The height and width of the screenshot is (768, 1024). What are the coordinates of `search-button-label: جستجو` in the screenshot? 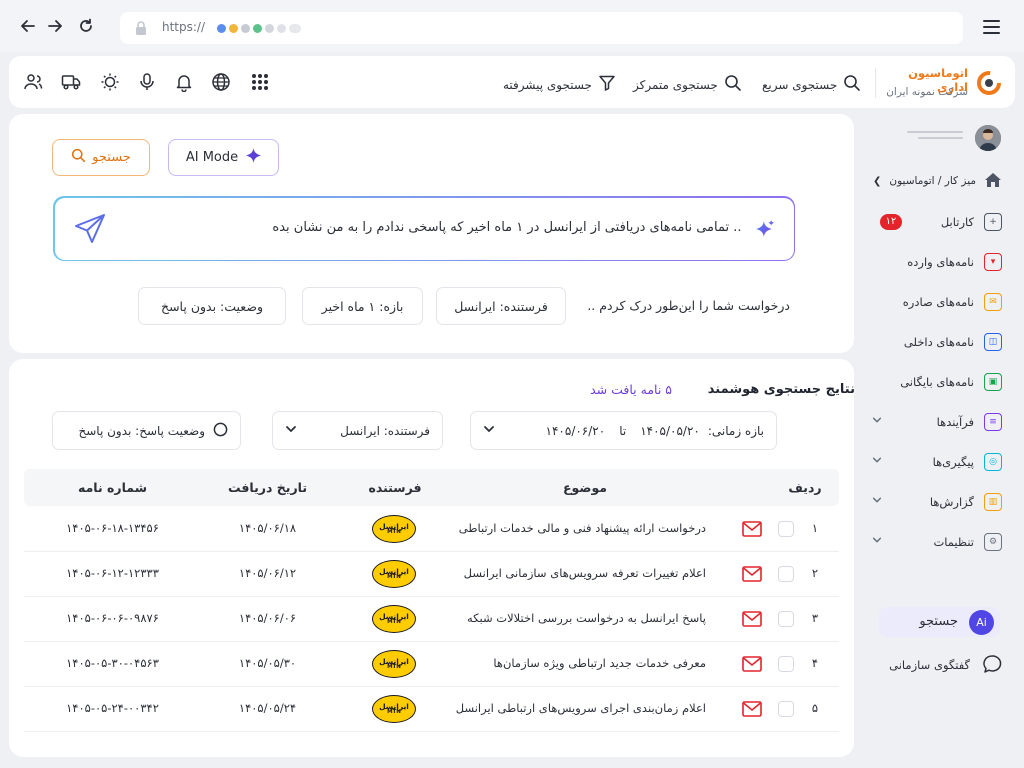 It's located at (111, 157).